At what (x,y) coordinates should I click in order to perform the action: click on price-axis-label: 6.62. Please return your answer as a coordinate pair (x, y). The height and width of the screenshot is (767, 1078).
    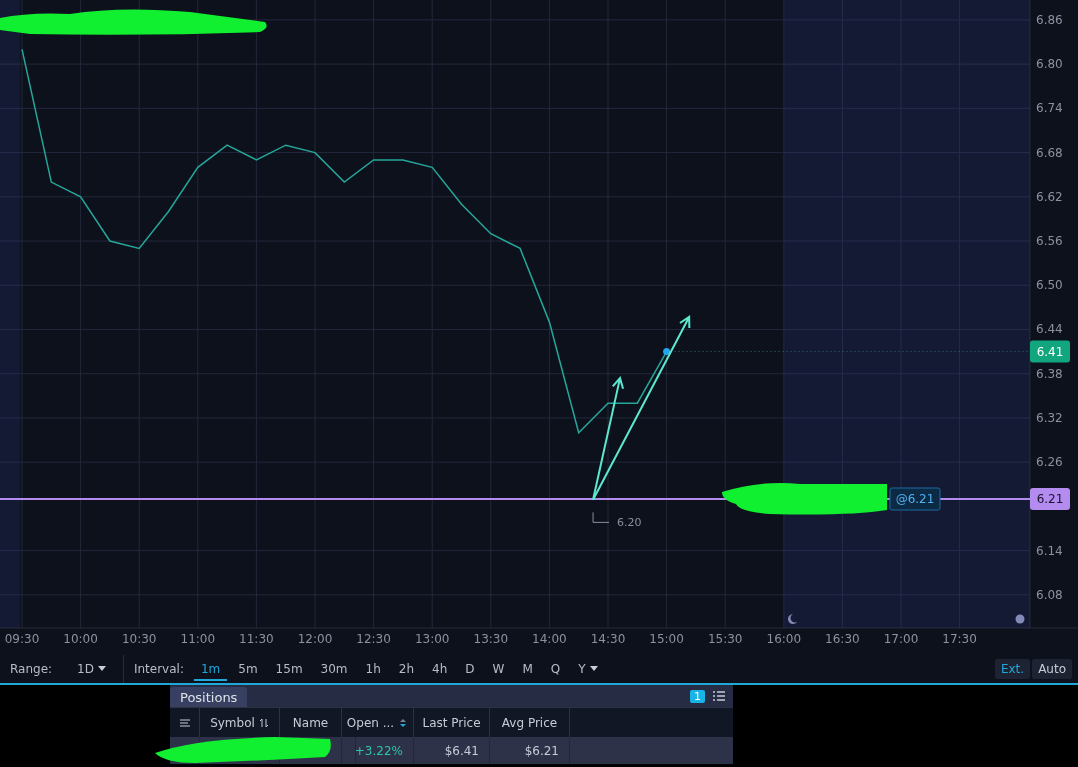
    Looking at the image, I should click on (1049, 196).